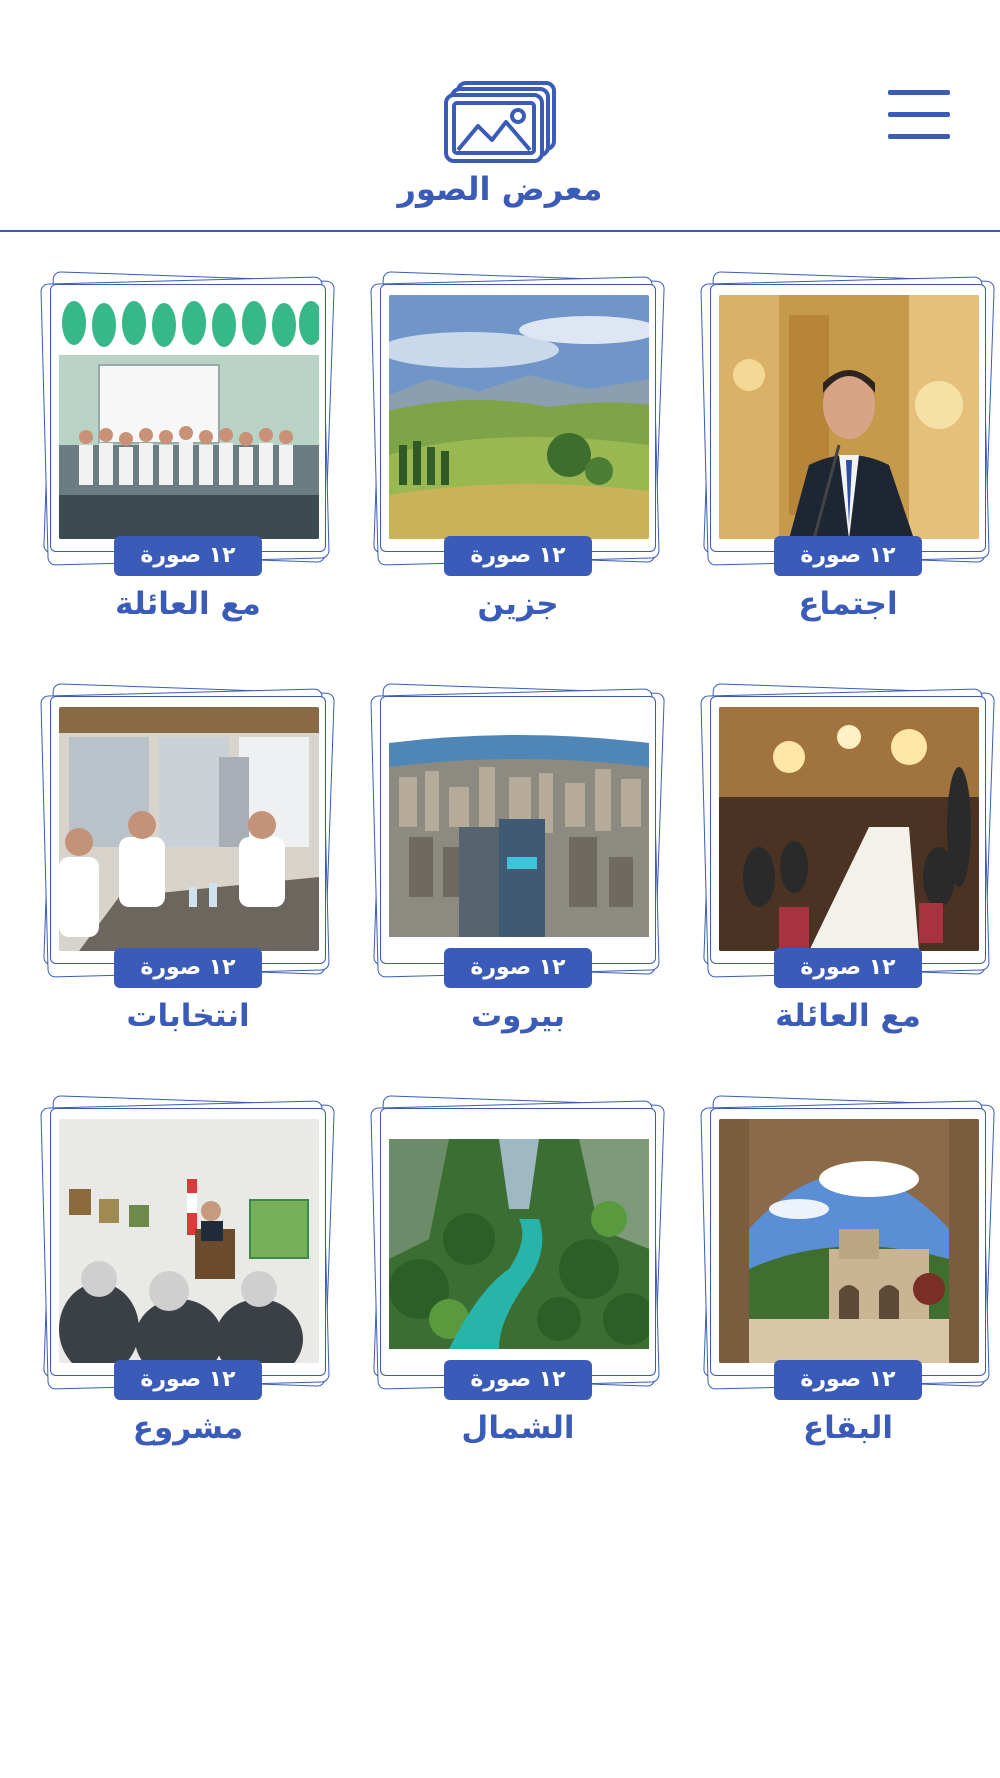  Describe the element at coordinates (188, 1428) in the screenshot. I see `album-title: مشروع` at that location.